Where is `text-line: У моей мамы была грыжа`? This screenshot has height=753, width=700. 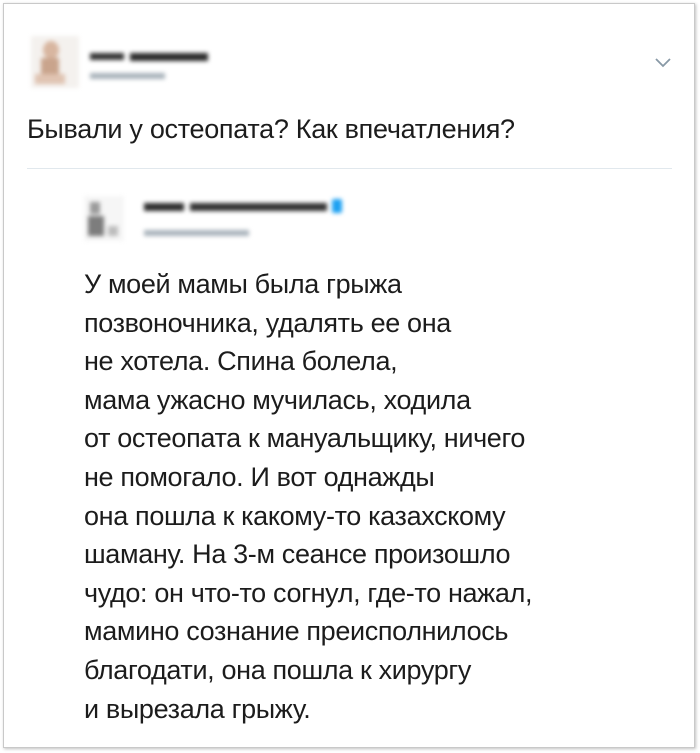
text-line: У моей мамы была грыжа is located at coordinates (243, 284).